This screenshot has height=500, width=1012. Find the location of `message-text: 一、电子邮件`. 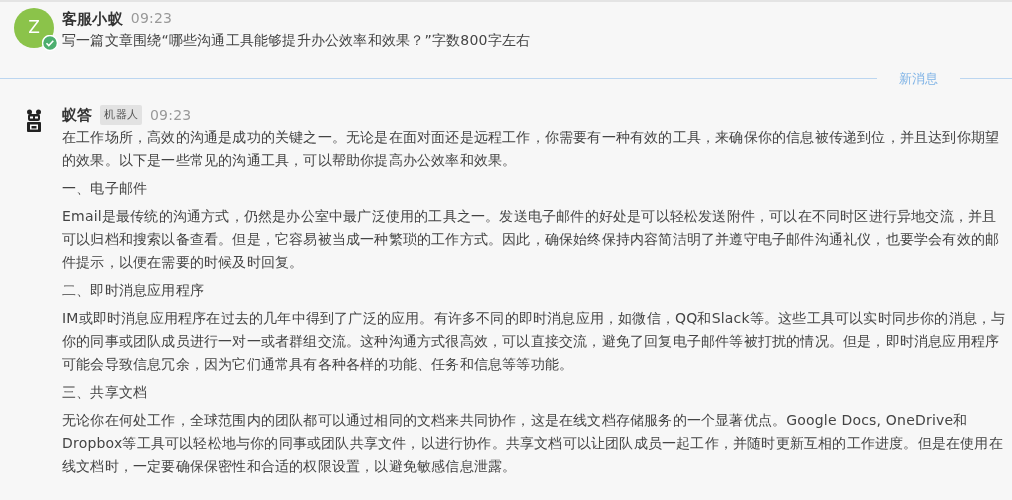

message-text: 一、电子邮件 is located at coordinates (105, 188).